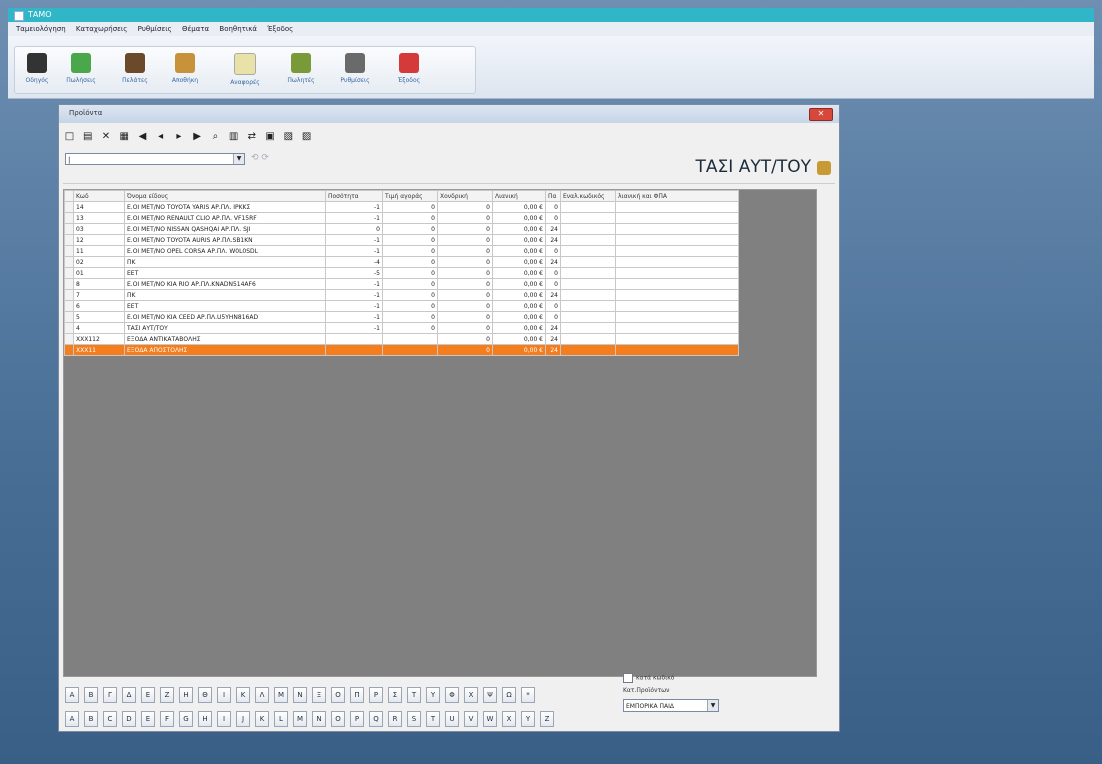 The width and height of the screenshot is (1102, 764). I want to click on letter-button: P, so click(357, 719).